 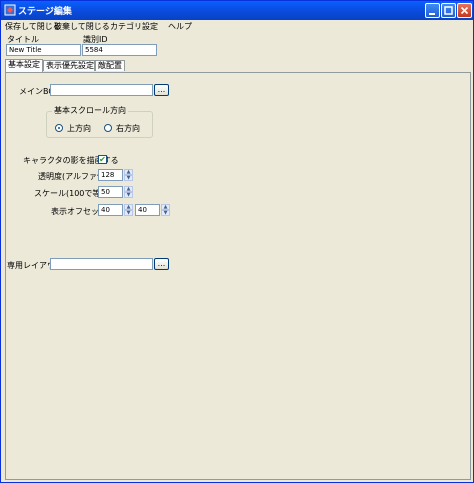 I want to click on scroll-up-radio, so click(x=59, y=128).